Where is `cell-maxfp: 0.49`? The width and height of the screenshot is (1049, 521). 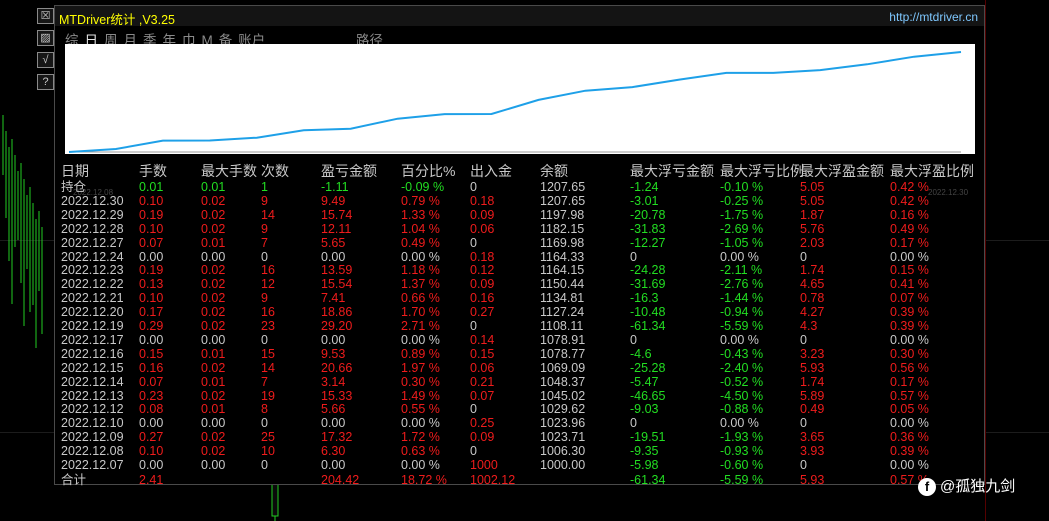 cell-maxfp: 0.49 is located at coordinates (812, 409).